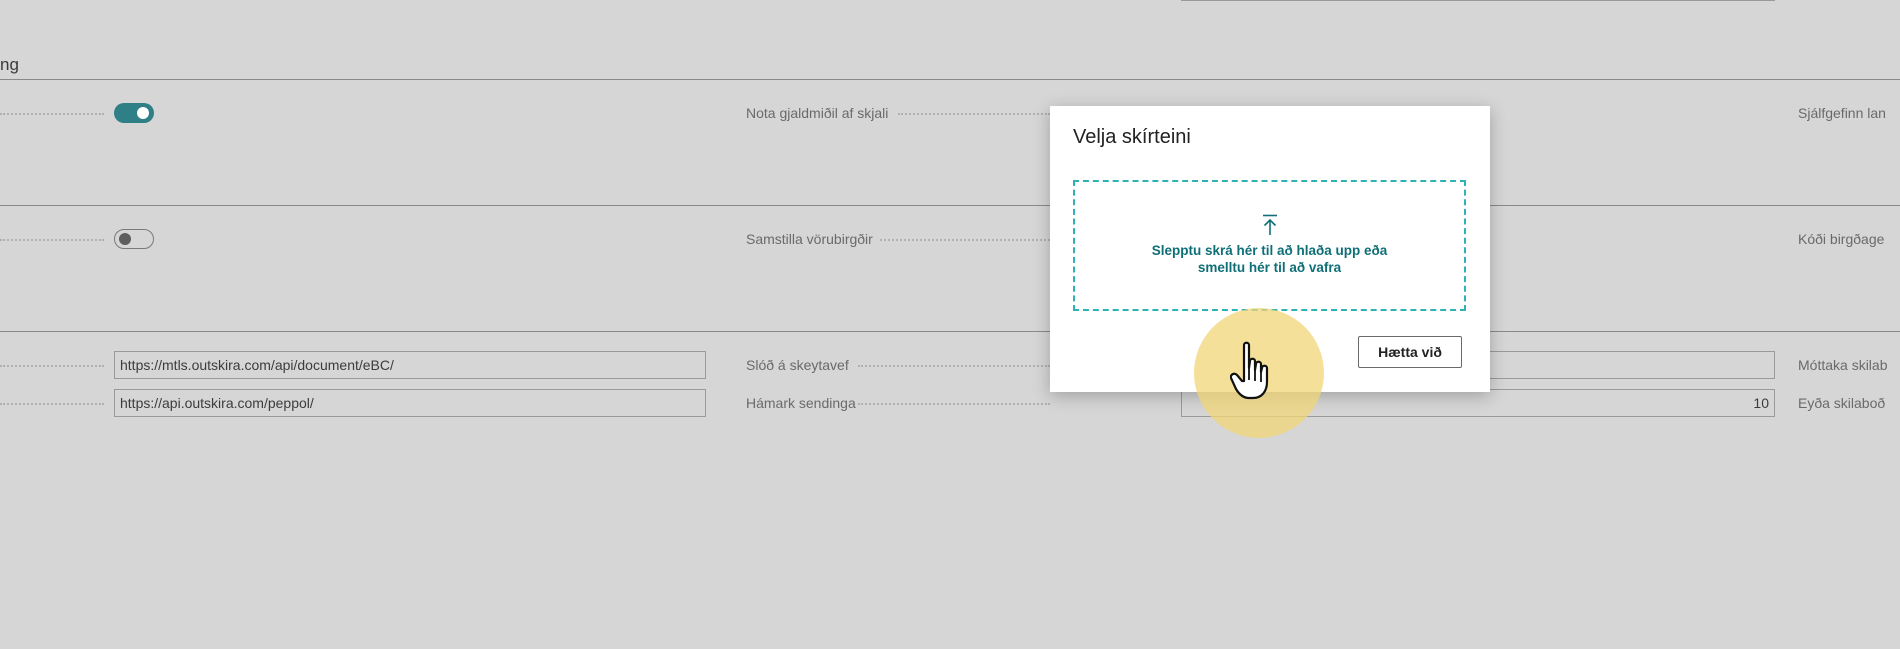  Describe the element at coordinates (134, 239) in the screenshot. I see `toggle-switch-off` at that location.